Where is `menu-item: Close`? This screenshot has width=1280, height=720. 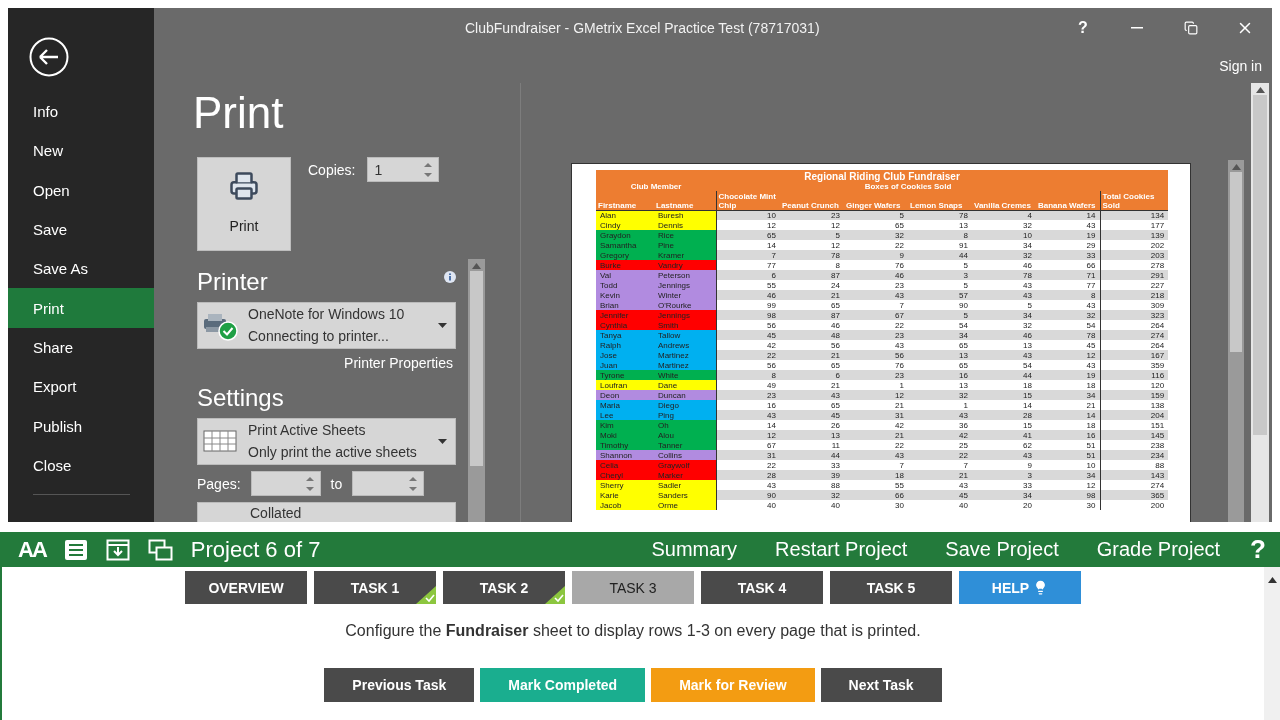 menu-item: Close is located at coordinates (81, 465).